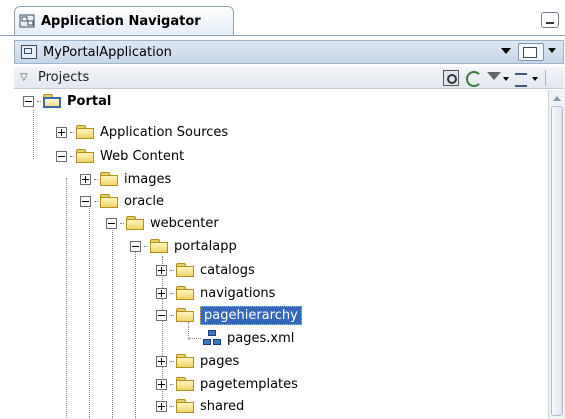  Describe the element at coordinates (212, 338) in the screenshot. I see `page-hierarchy-file-icon` at that location.